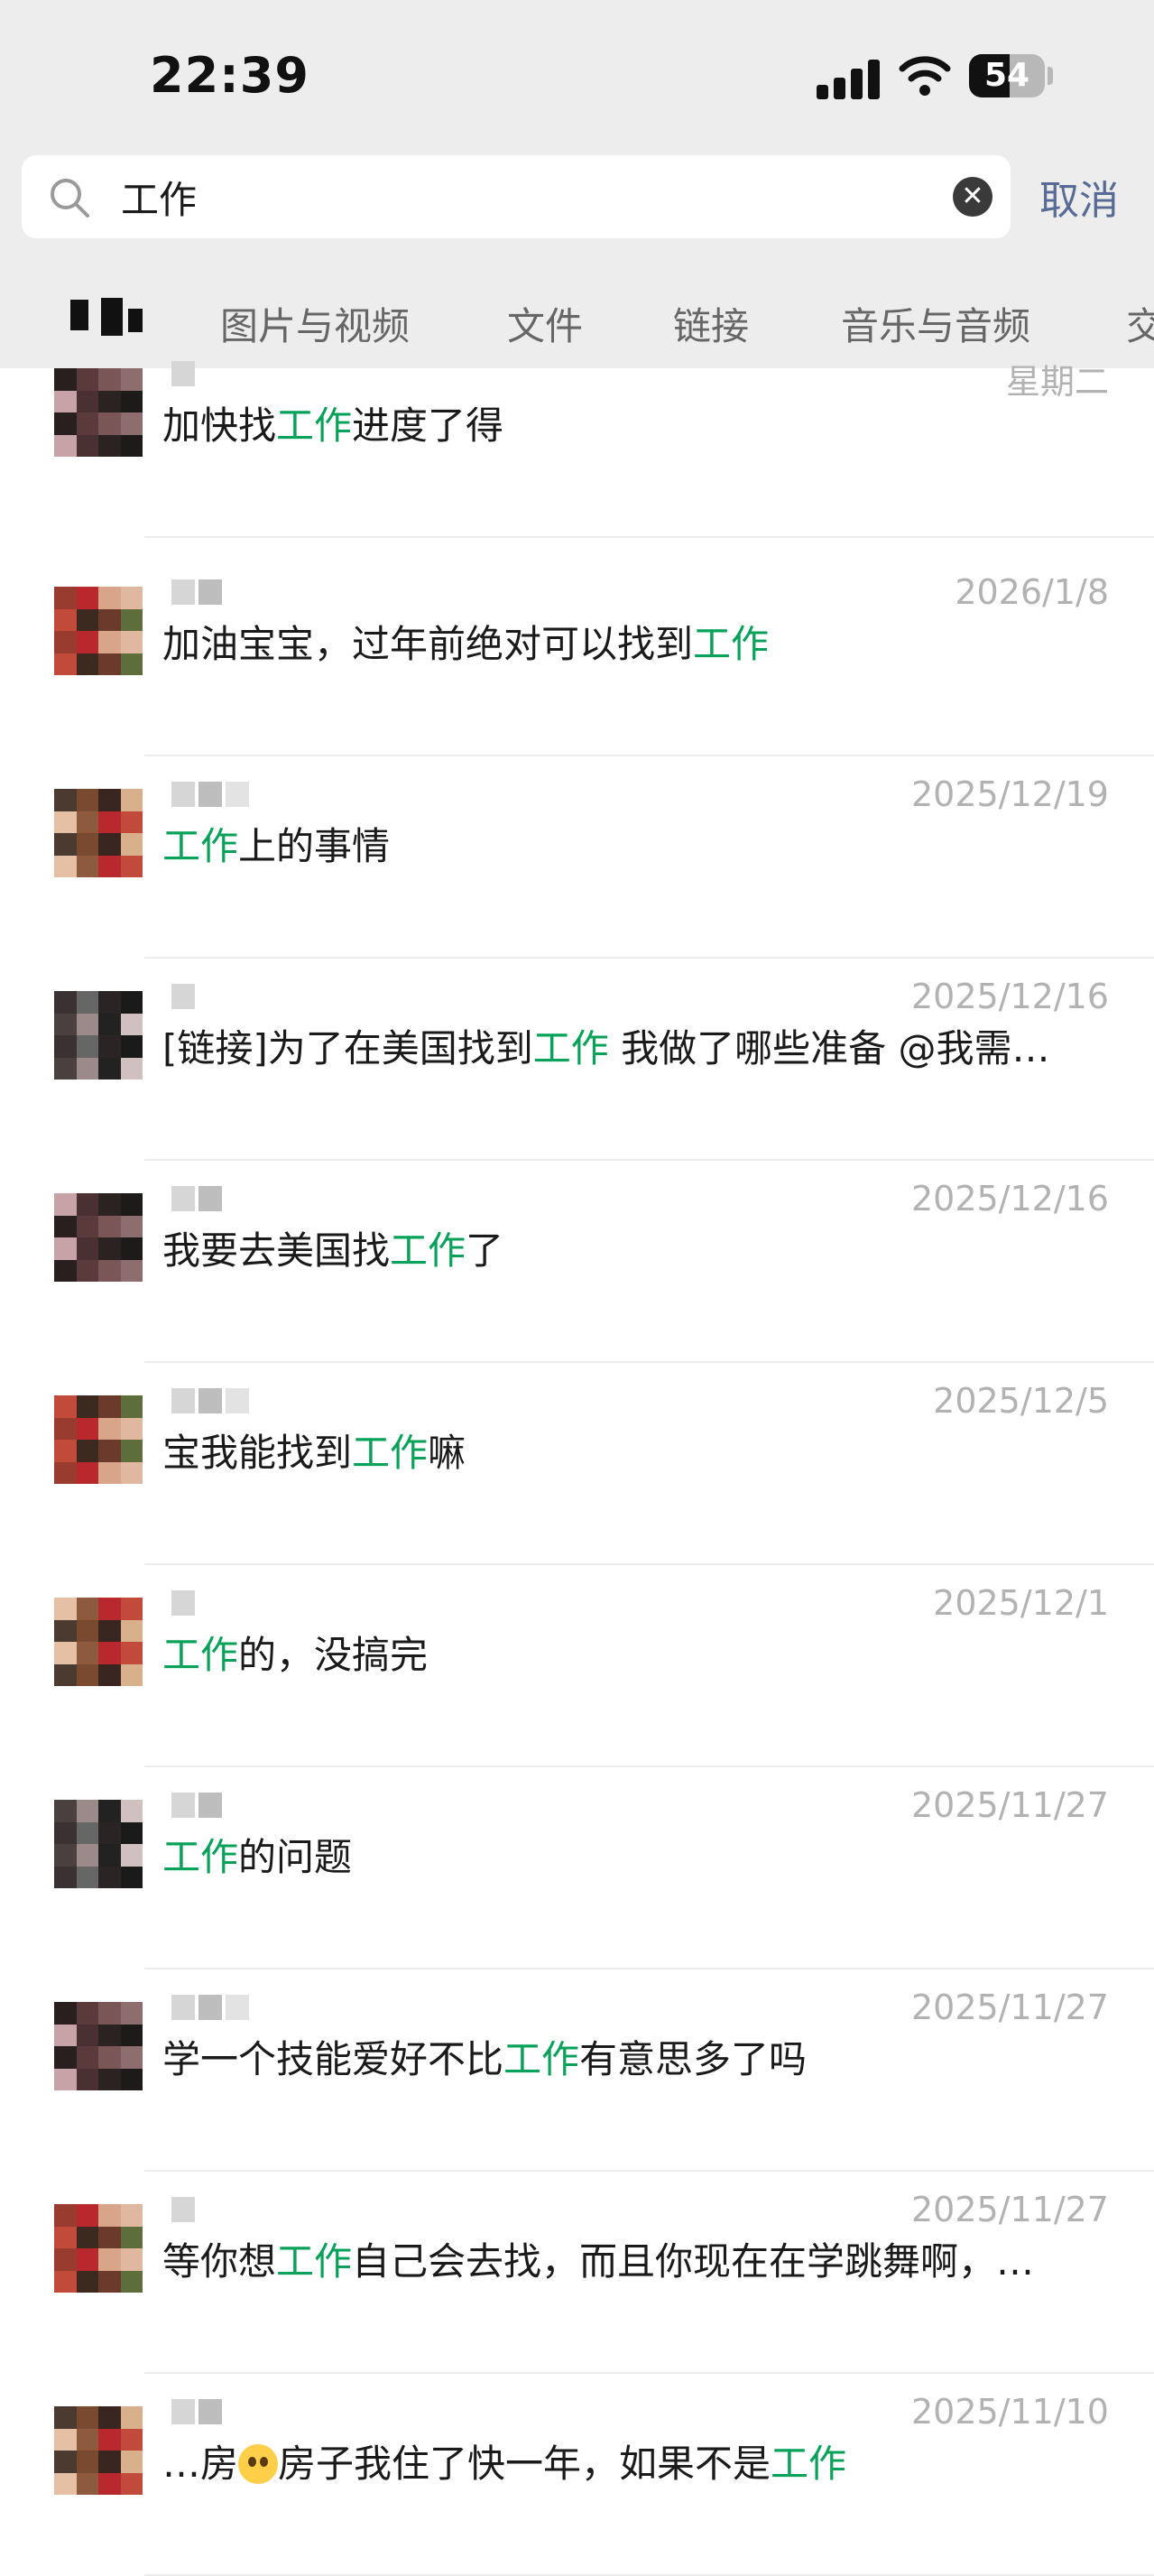 This screenshot has width=1154, height=2576. I want to click on result-snippet: 加油宝宝，过年前绝对可以找到工作, so click(631, 641).